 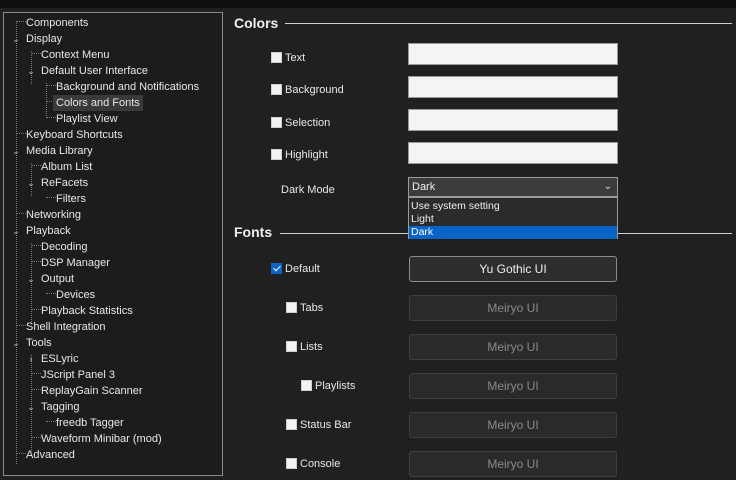 I want to click on tree-item-tagging: Tagging, so click(x=60, y=407).